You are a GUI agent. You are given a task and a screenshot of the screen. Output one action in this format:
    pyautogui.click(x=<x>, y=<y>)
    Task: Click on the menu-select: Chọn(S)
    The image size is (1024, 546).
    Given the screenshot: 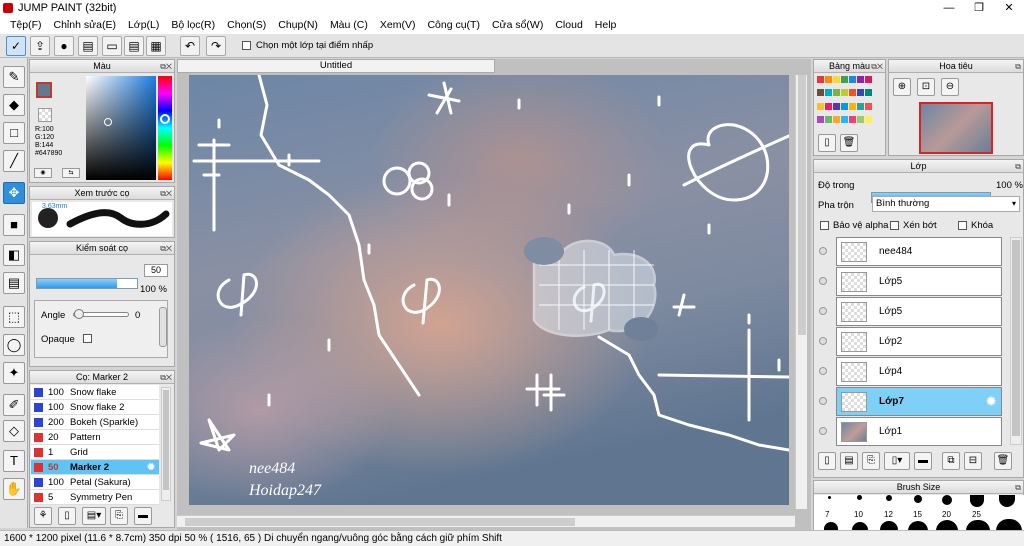 What is the action you would take?
    pyautogui.click(x=246, y=25)
    